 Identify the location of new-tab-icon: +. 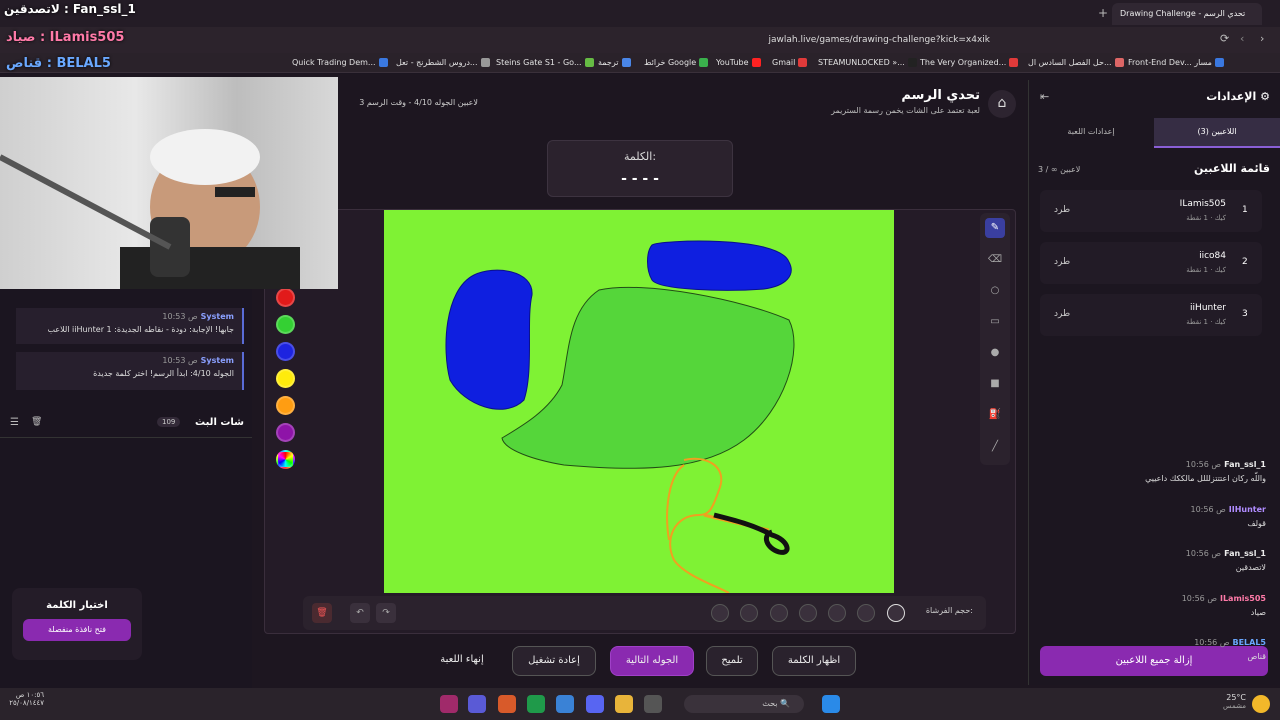
(1103, 13).